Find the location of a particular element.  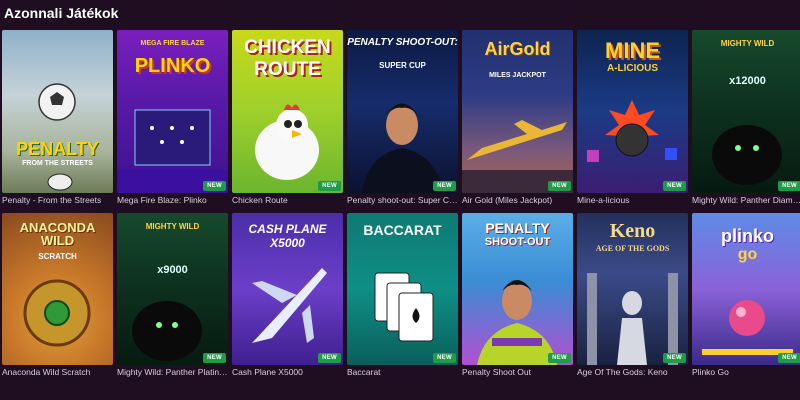

game-thumbnail: BACCARAT NEW is located at coordinates (402, 289).